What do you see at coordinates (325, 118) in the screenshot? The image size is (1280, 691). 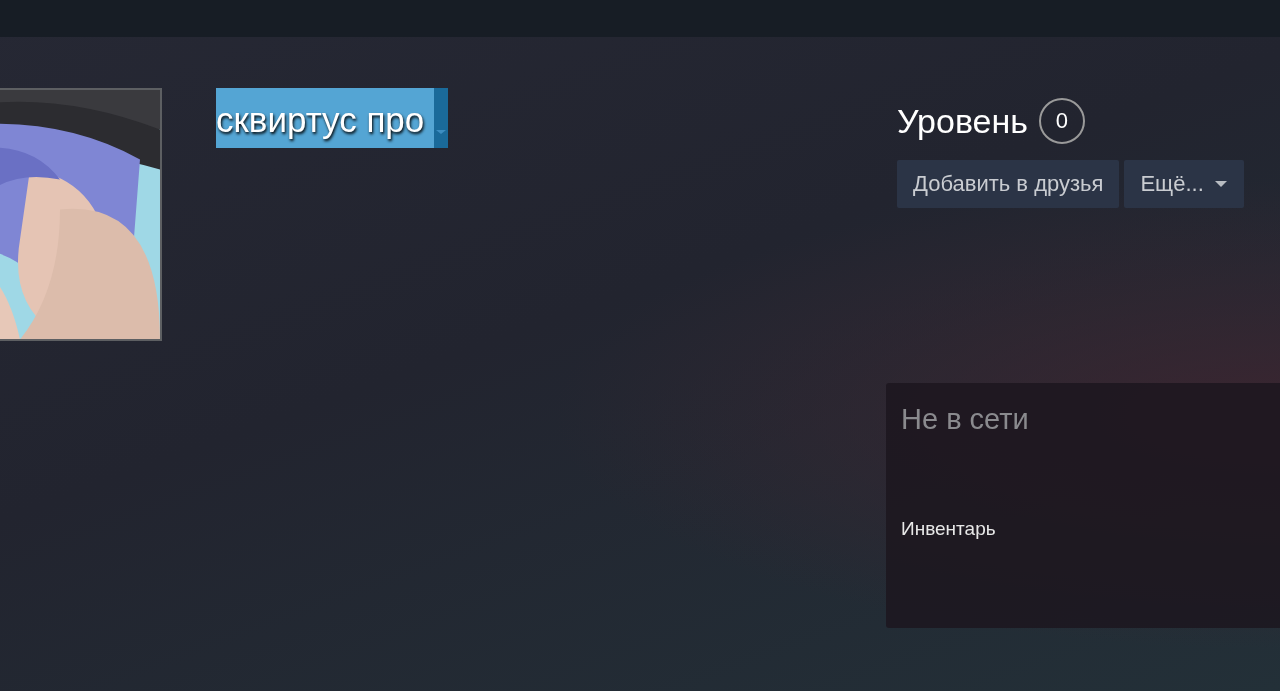 I see `profile-name: сквиртус про` at bounding box center [325, 118].